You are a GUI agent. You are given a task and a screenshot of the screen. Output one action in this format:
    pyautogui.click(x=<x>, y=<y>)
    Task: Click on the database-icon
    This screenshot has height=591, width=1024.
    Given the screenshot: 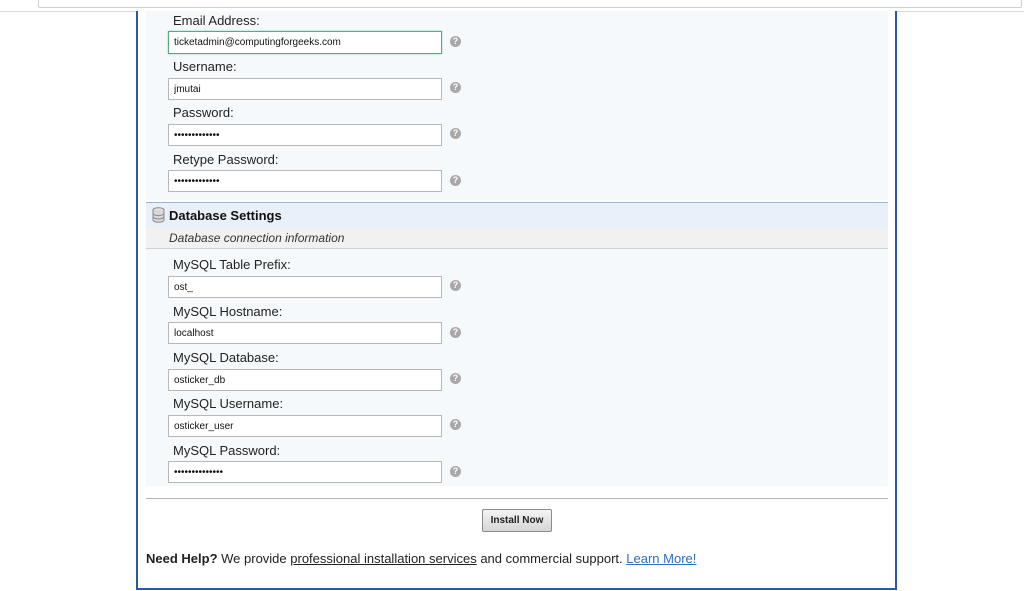 What is the action you would take?
    pyautogui.click(x=158, y=215)
    